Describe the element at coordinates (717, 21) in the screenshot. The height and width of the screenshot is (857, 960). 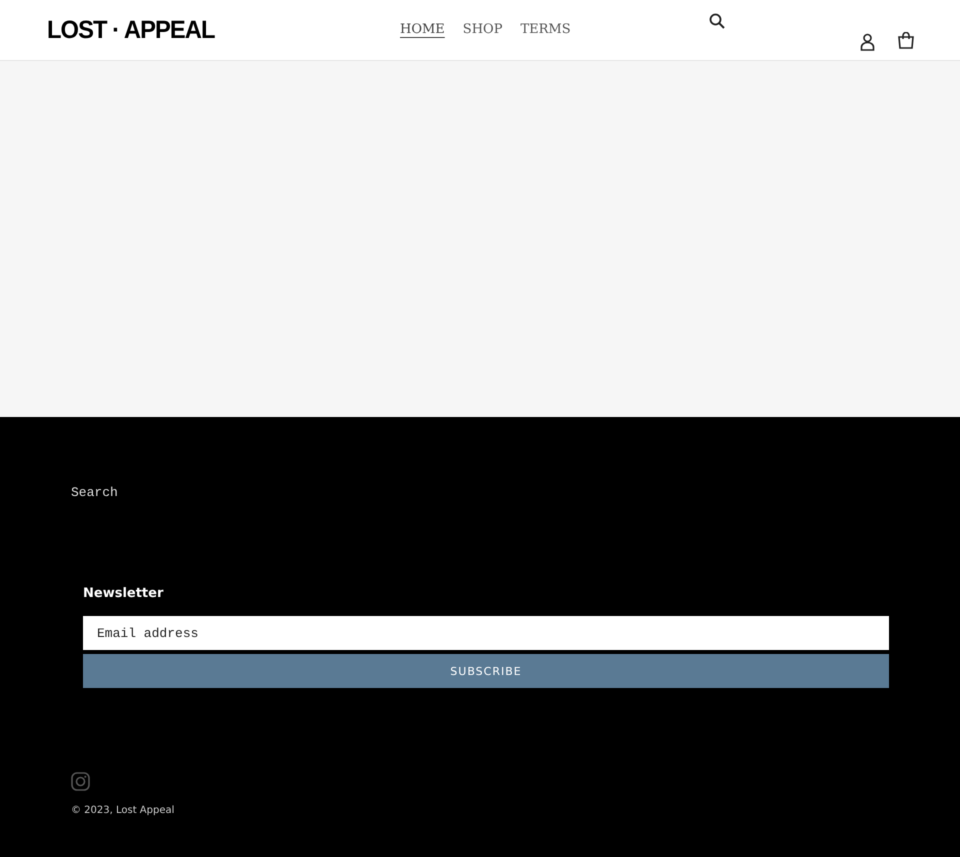
I see `search-icon` at that location.